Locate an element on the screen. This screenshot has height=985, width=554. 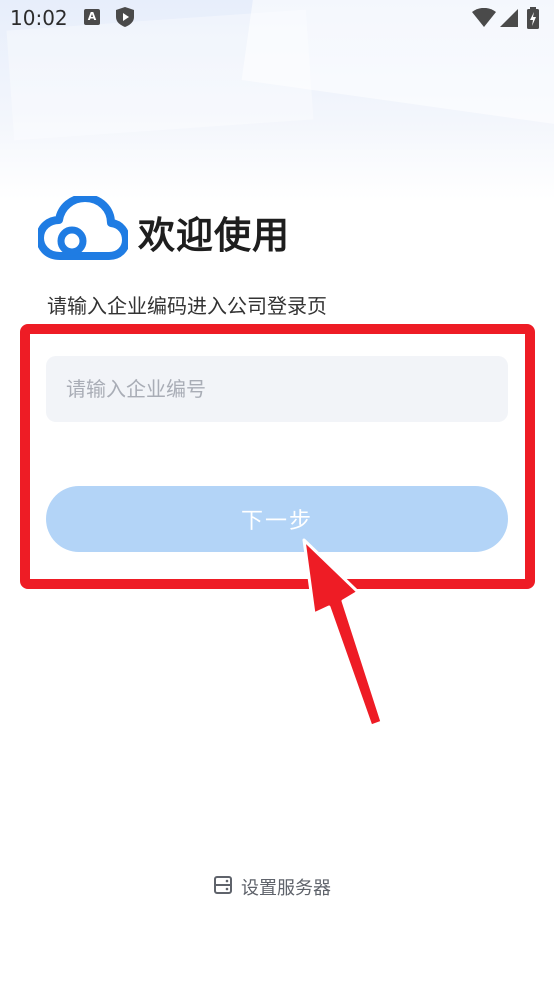
set-server-link: 设置服务器 is located at coordinates (272, 887).